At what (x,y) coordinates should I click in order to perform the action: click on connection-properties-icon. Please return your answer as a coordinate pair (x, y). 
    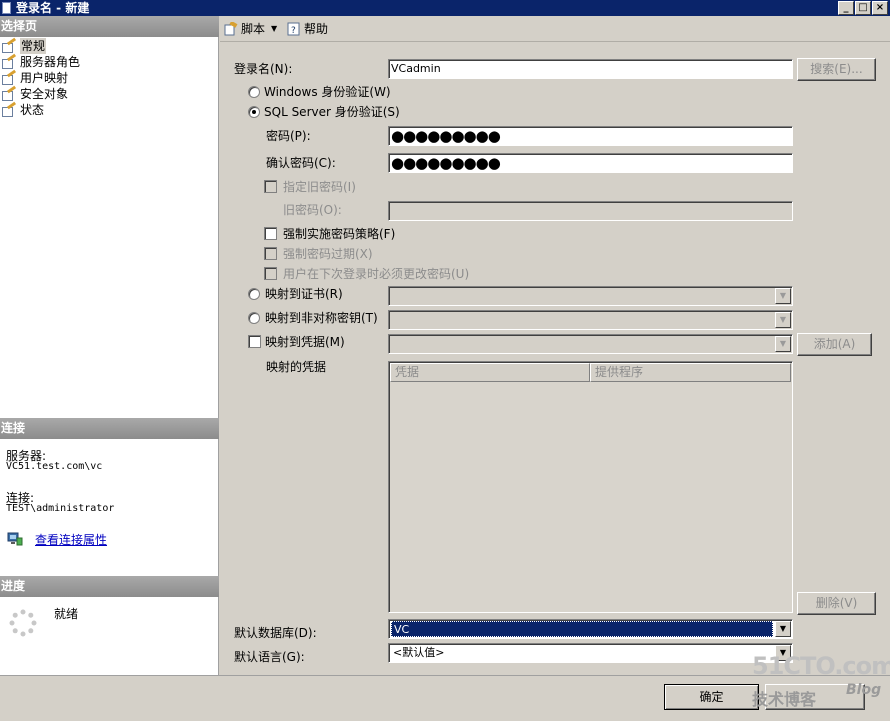
    Looking at the image, I should click on (15, 539).